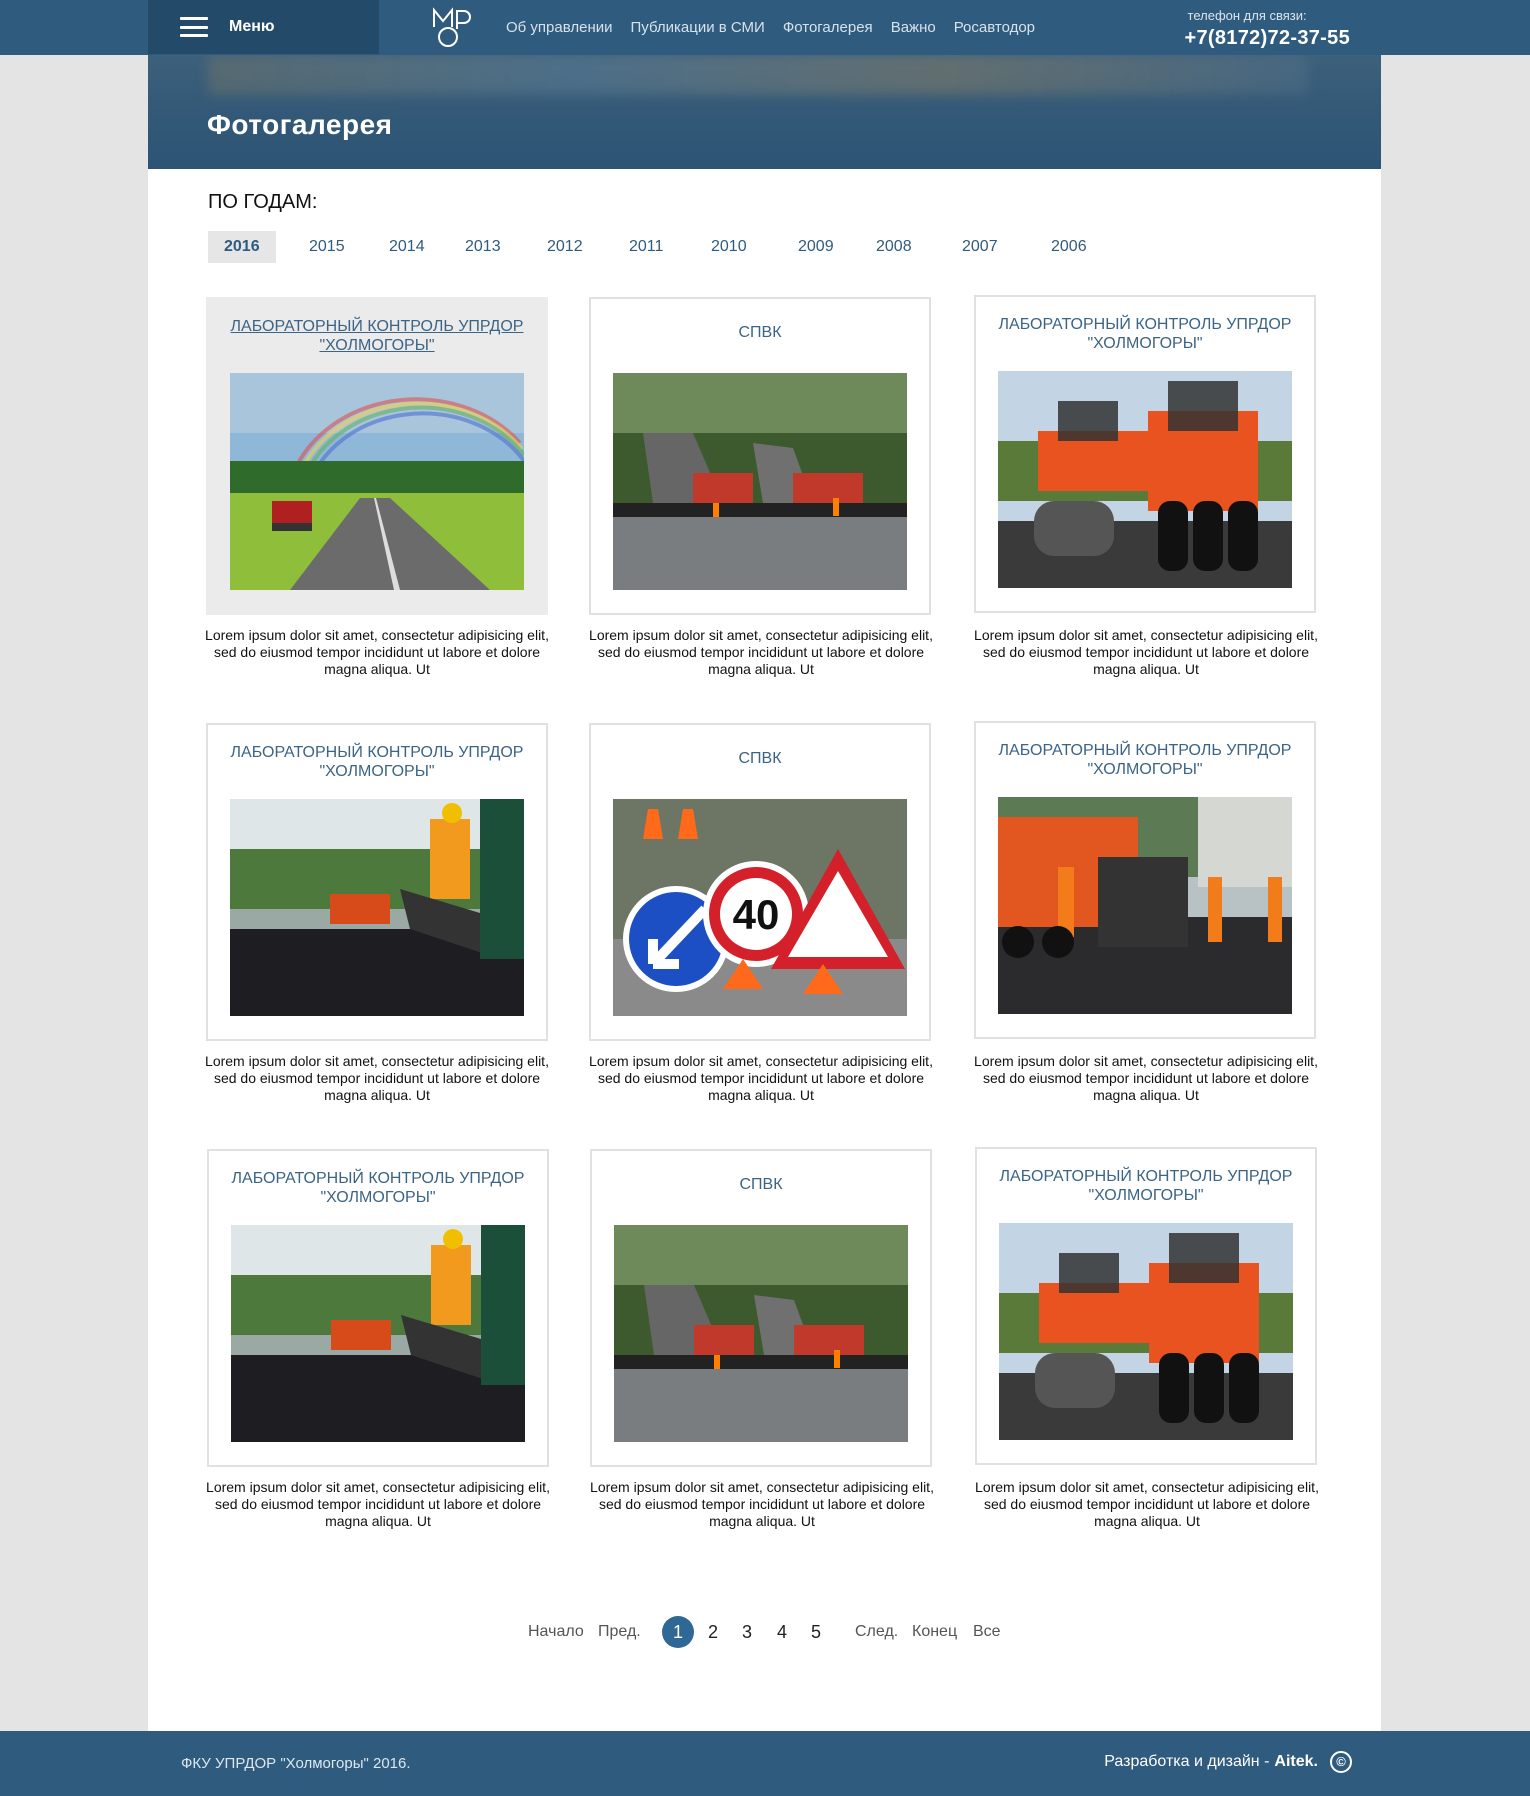 The image size is (1530, 1796). I want to click on year-2010: 2010, so click(729, 247).